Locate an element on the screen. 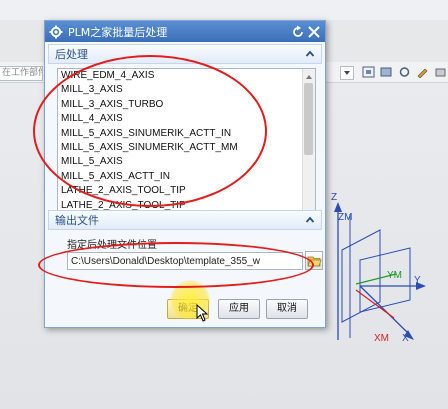 This screenshot has width=448, height=409. section-output: 输出文件 is located at coordinates (185, 219).